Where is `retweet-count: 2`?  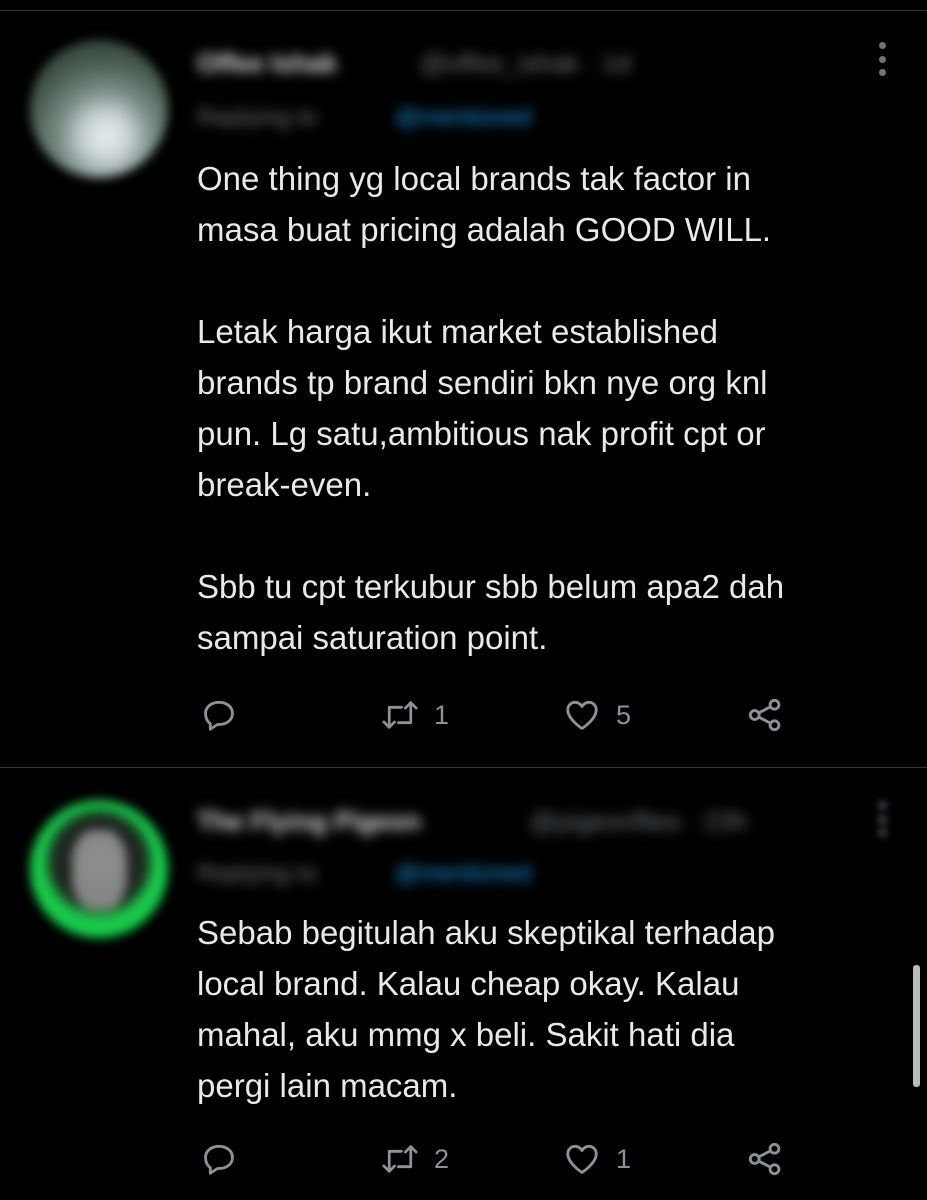 retweet-count: 2 is located at coordinates (442, 1158).